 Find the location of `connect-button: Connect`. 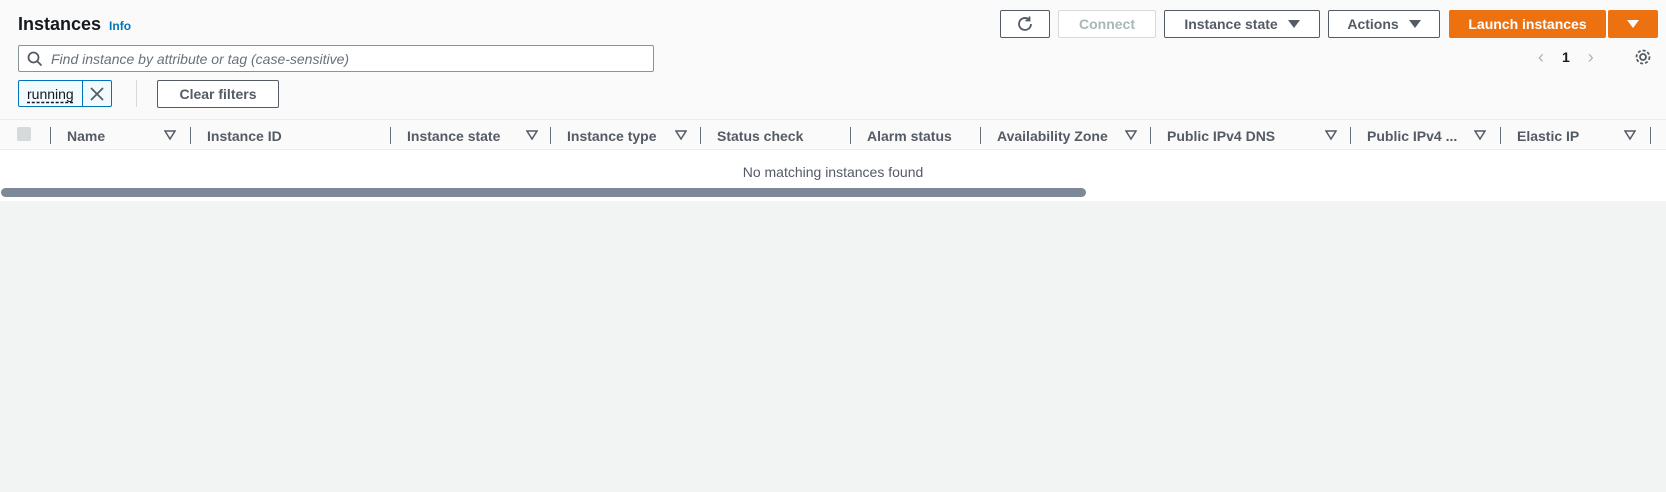

connect-button: Connect is located at coordinates (1107, 24).